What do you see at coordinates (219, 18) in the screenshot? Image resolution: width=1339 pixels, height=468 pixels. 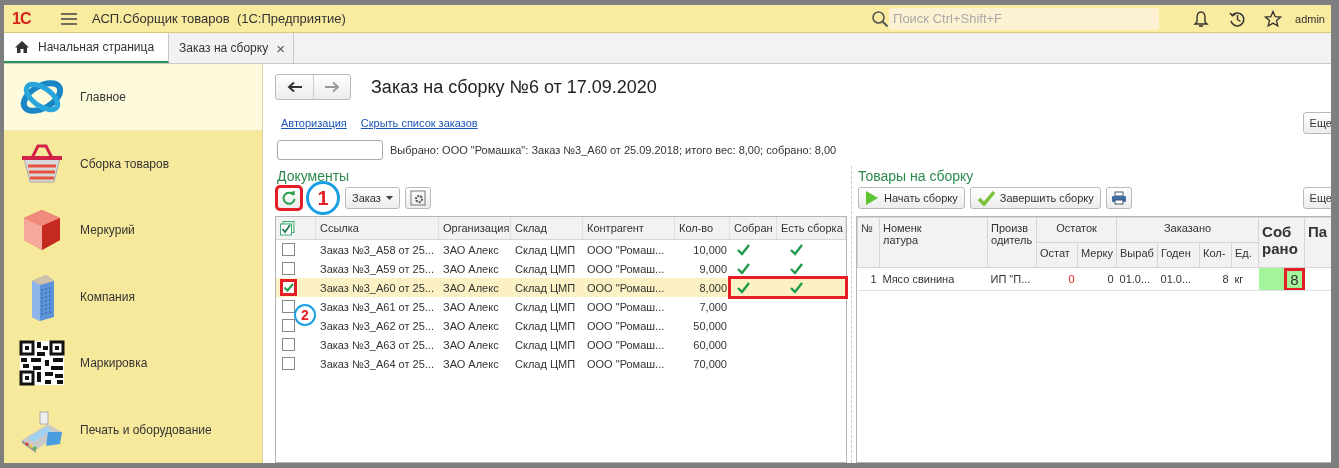 I see `window-title: АСП.Сборщик товаров (1С:Предприятие)` at bounding box center [219, 18].